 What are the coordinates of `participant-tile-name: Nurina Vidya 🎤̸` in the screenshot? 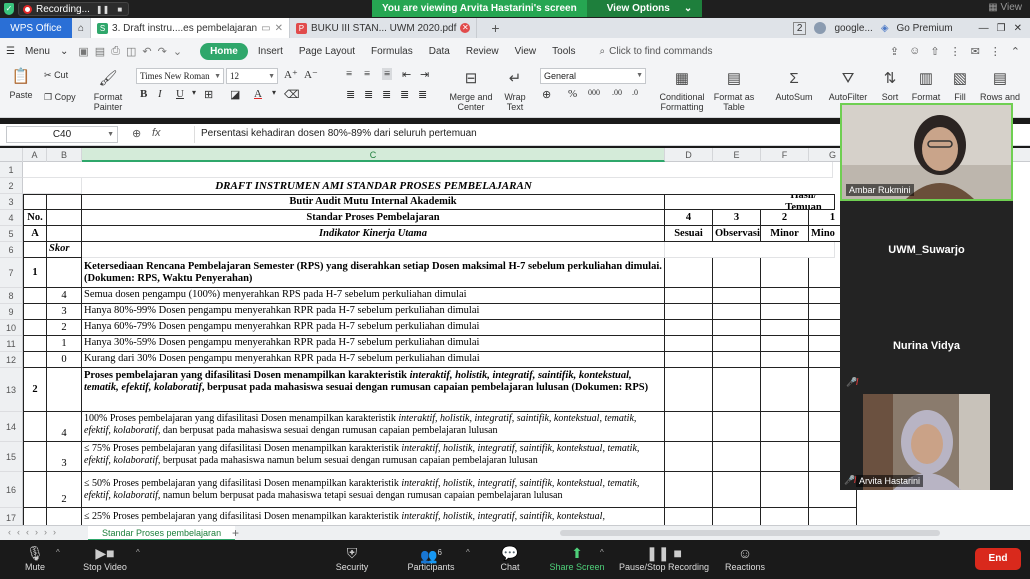 It's located at (926, 346).